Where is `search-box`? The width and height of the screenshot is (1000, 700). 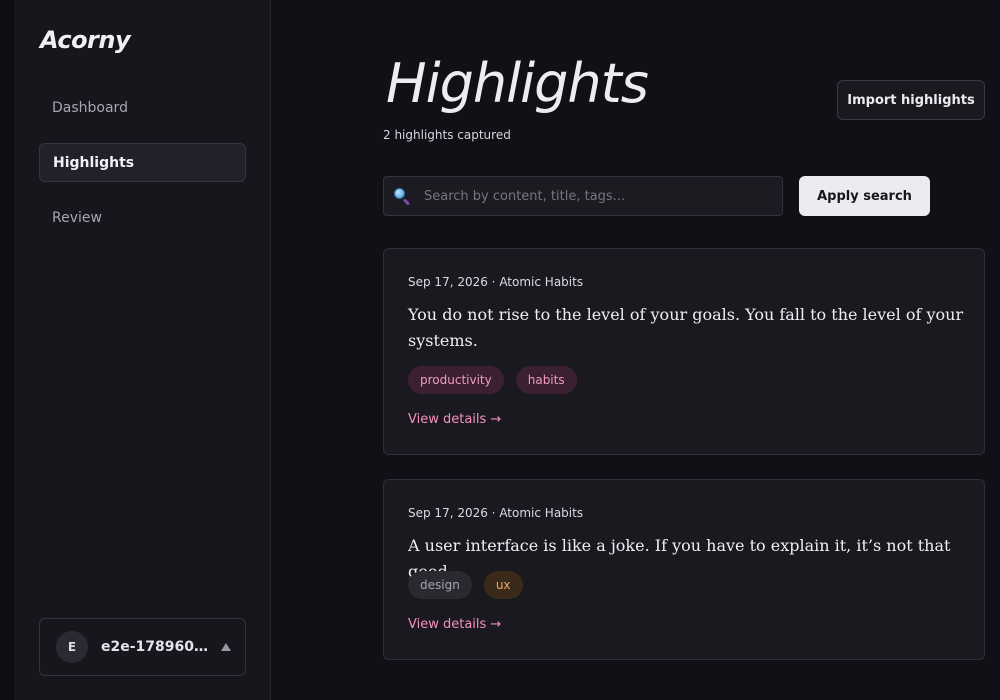
search-box is located at coordinates (583, 196).